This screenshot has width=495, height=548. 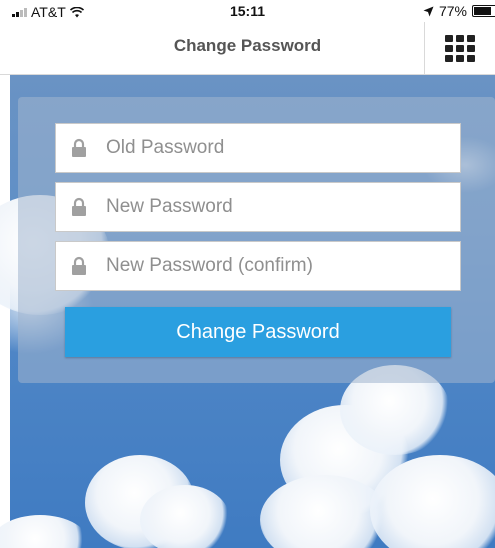 What do you see at coordinates (281, 207) in the screenshot?
I see `new-password-input` at bounding box center [281, 207].